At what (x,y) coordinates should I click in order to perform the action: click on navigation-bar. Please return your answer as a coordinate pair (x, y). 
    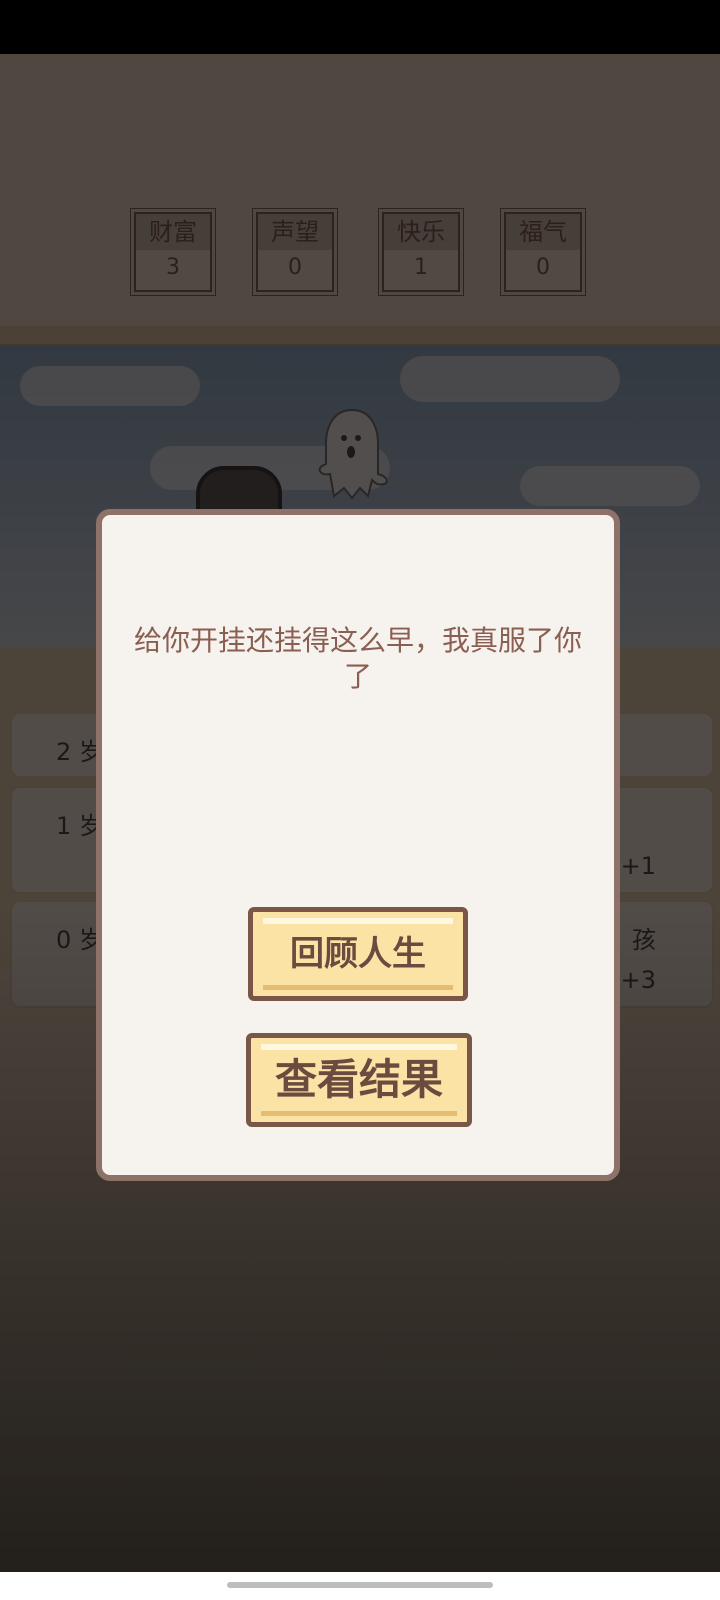
    Looking at the image, I should click on (360, 1586).